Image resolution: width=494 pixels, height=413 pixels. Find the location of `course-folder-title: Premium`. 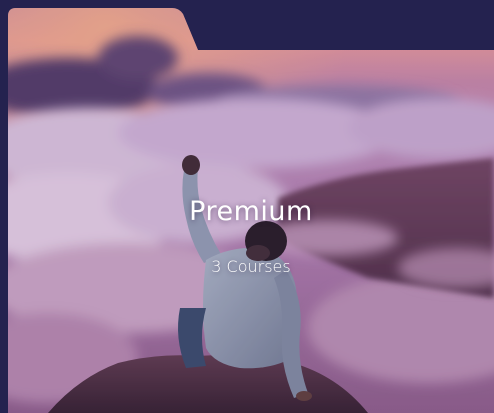

course-folder-title: Premium is located at coordinates (251, 211).